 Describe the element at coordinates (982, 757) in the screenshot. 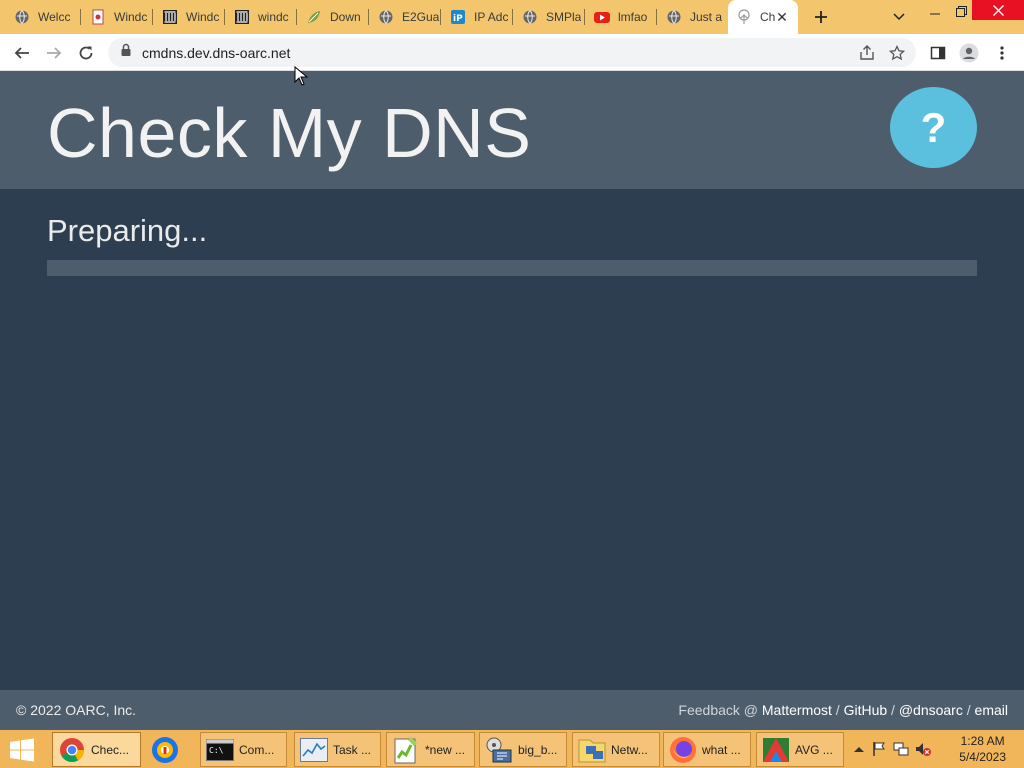

I see `clock-date: 5/4/2023` at that location.